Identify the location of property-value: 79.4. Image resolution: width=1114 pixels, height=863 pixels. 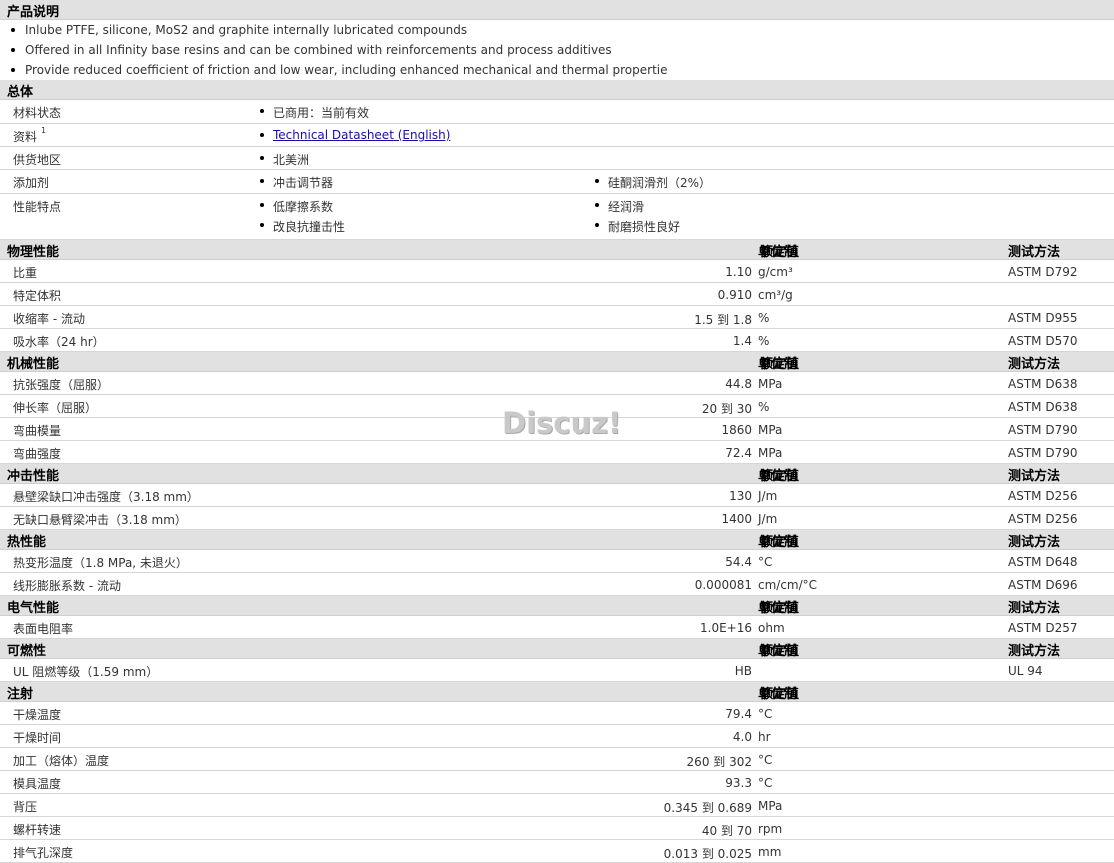
(738, 714).